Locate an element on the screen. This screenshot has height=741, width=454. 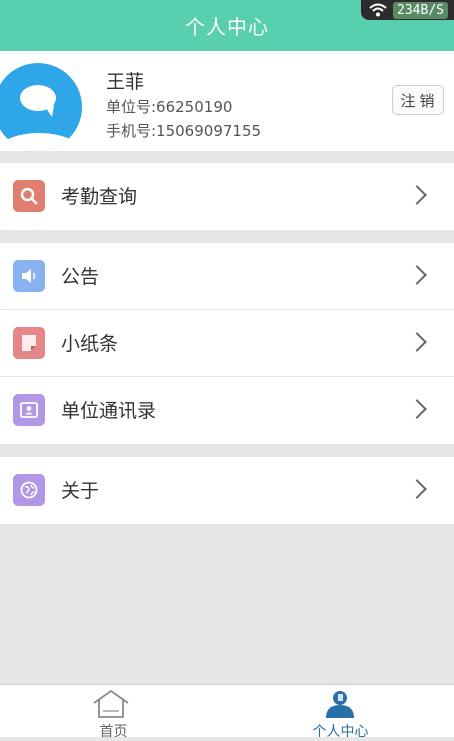
user-name: 王菲 is located at coordinates (125, 82).